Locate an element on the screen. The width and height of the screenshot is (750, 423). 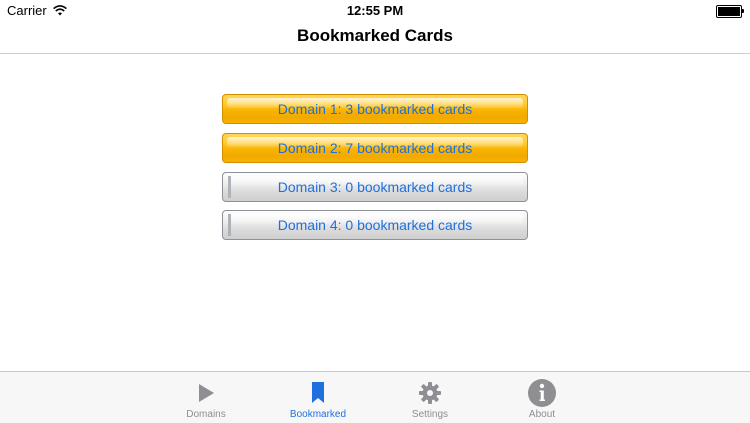
tab-domains-label: Domains is located at coordinates (206, 414).